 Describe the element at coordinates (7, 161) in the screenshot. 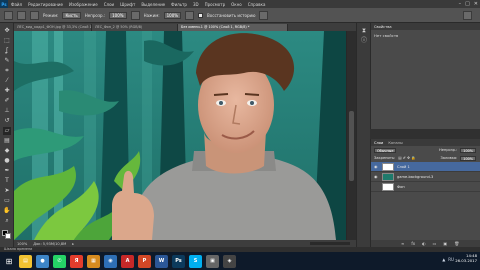

I see `dodge-tool-icon: ●` at that location.